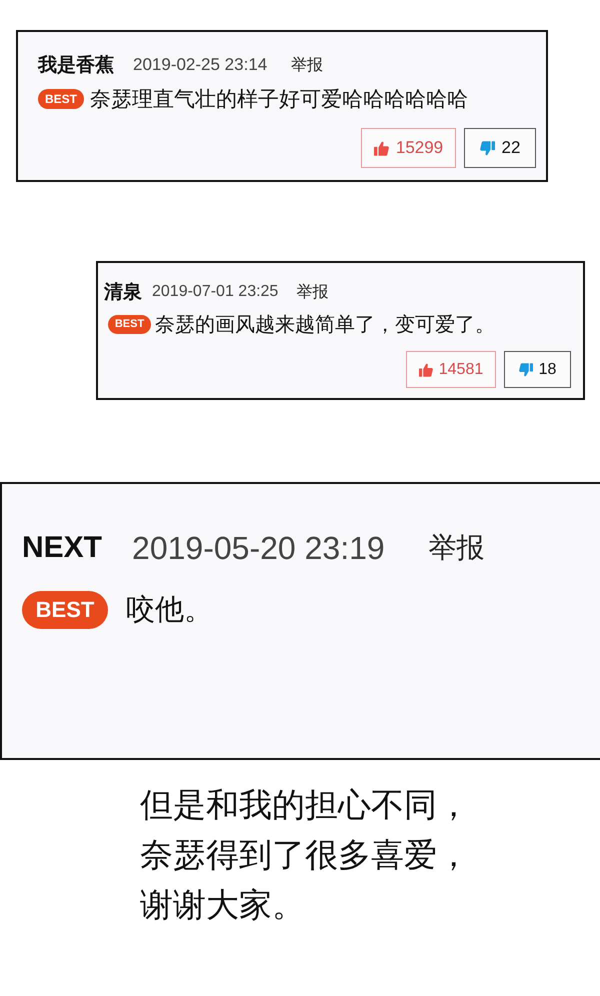  Describe the element at coordinates (451, 369) in the screenshot. I see `like-button: 14581` at that location.